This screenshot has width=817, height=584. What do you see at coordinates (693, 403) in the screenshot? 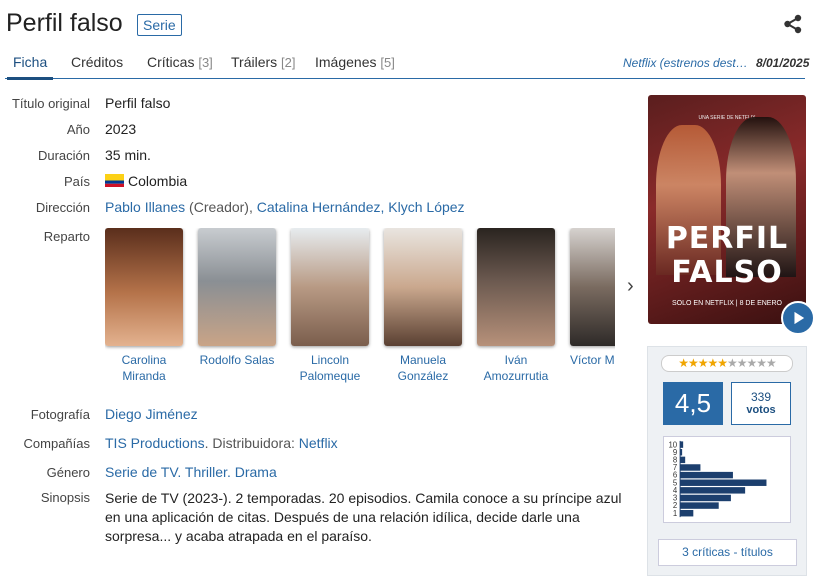
I see `average-rating: 4,5` at bounding box center [693, 403].